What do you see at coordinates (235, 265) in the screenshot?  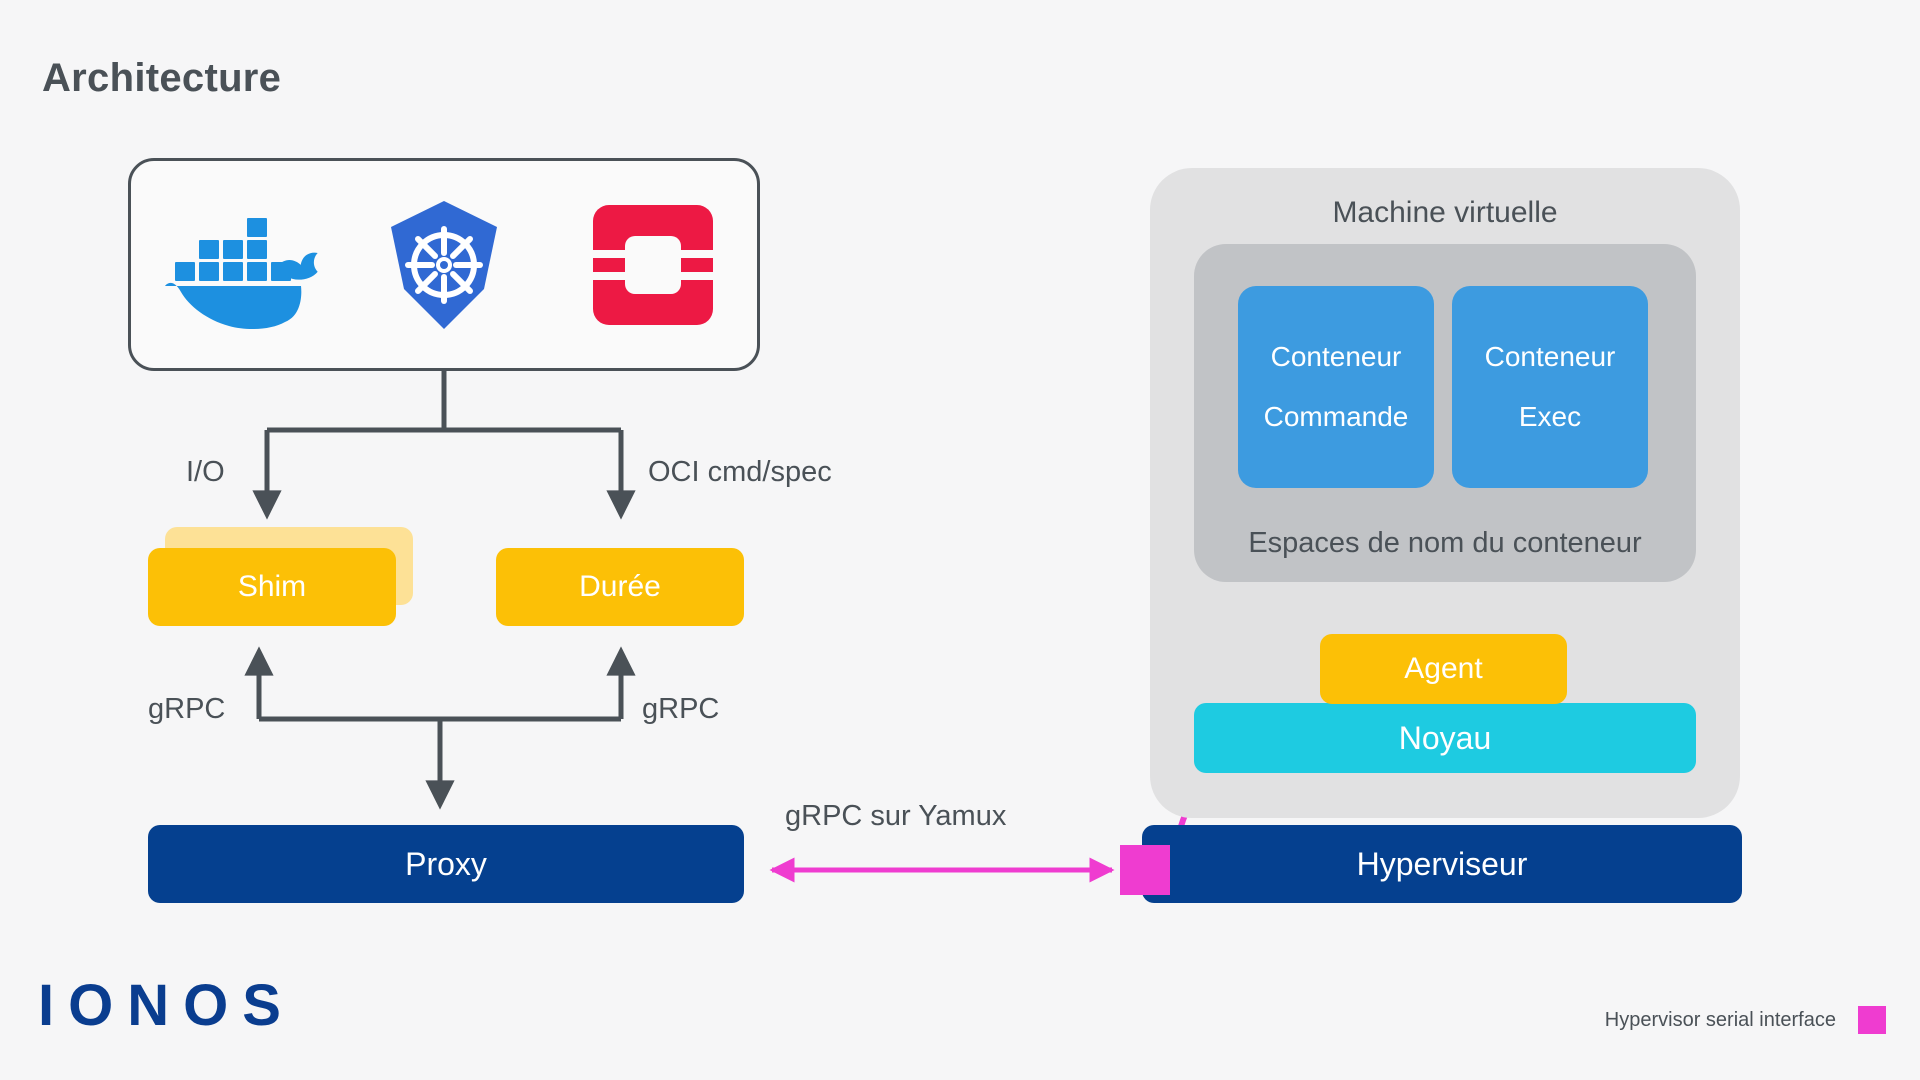 I see `docker-logo` at bounding box center [235, 265].